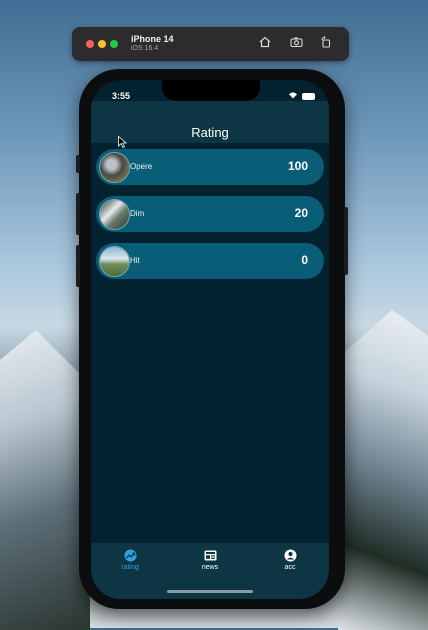 Image resolution: width=428 pixels, height=630 pixels. What do you see at coordinates (114, 44) in the screenshot?
I see `zoom-window-button` at bounding box center [114, 44].